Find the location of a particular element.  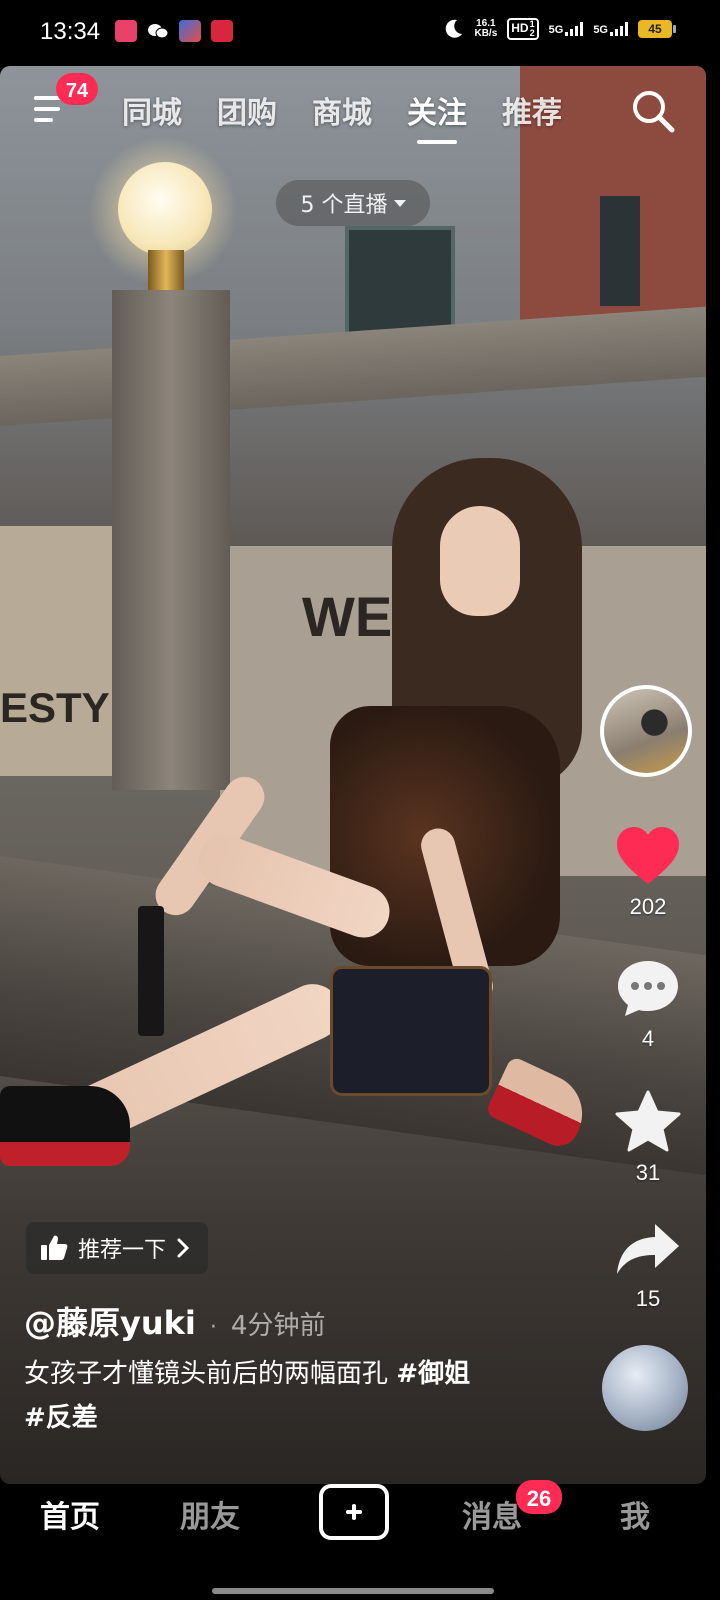

chevron-right-icon is located at coordinates (183, 1248).